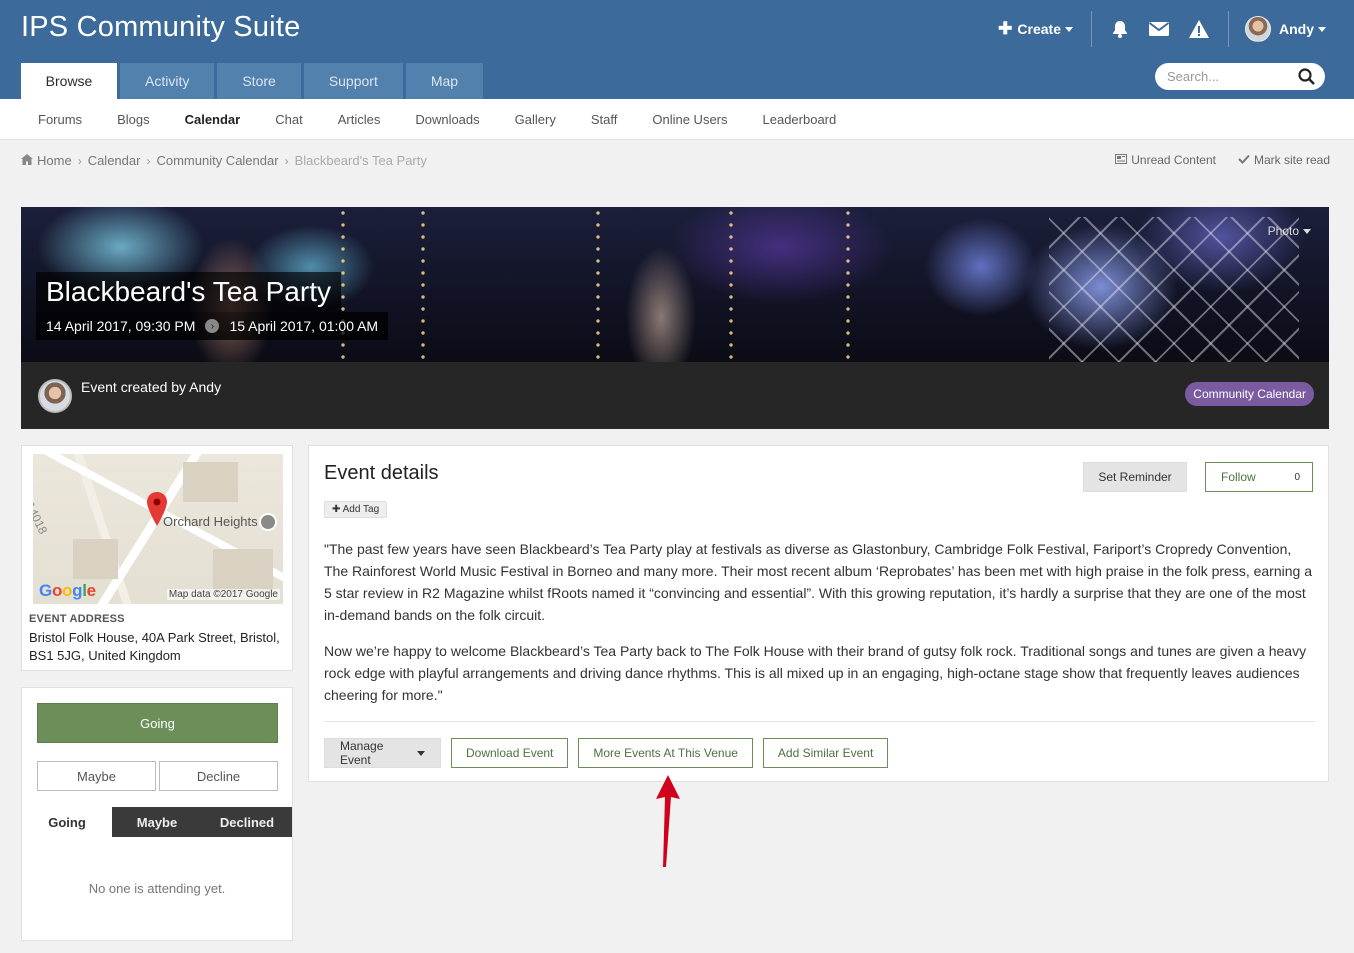 This screenshot has width=1354, height=953. I want to click on tab-declined: Declined, so click(247, 822).